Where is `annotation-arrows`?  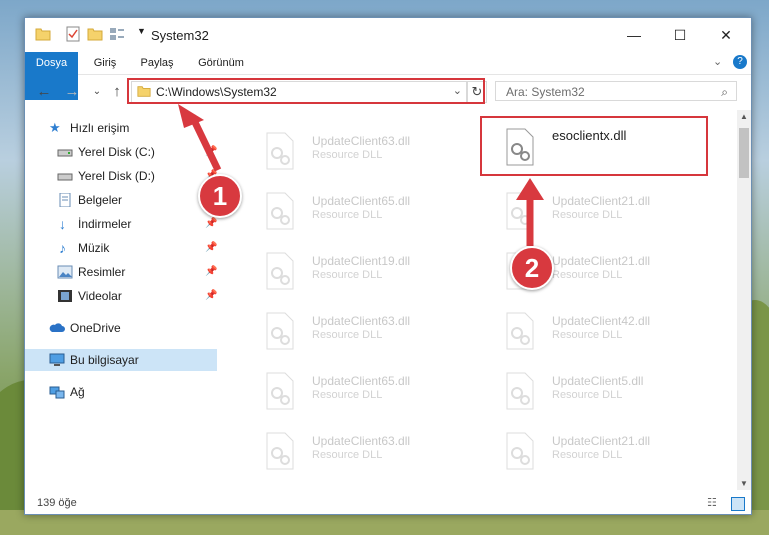 annotation-arrows is located at coordinates (361, 175).